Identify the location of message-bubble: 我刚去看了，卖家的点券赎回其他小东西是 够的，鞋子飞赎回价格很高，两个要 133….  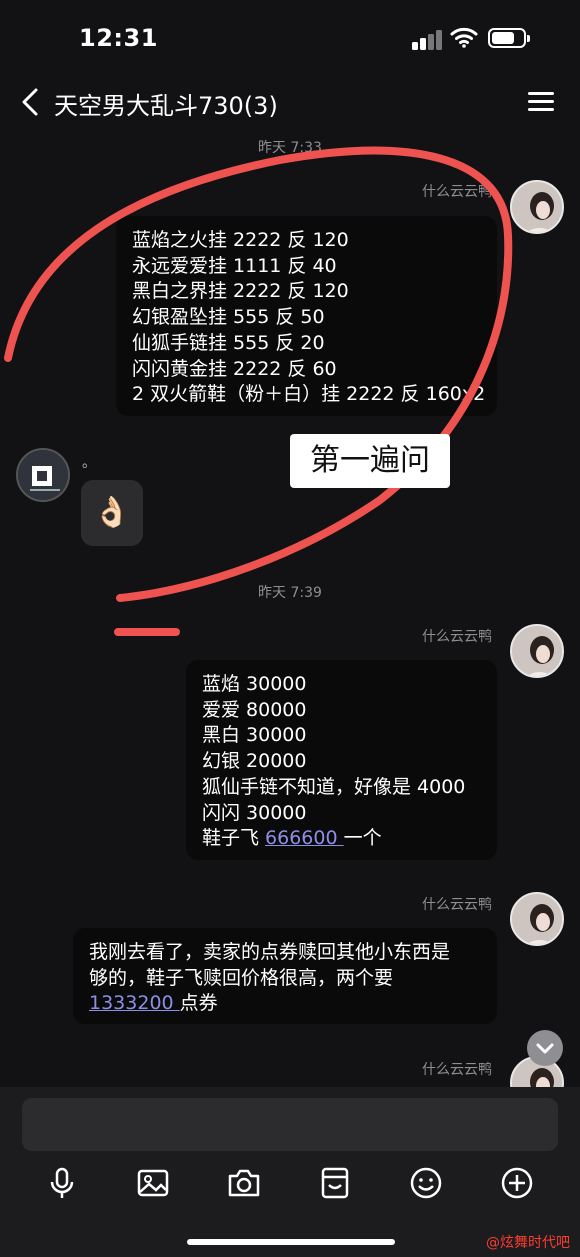
(285, 976).